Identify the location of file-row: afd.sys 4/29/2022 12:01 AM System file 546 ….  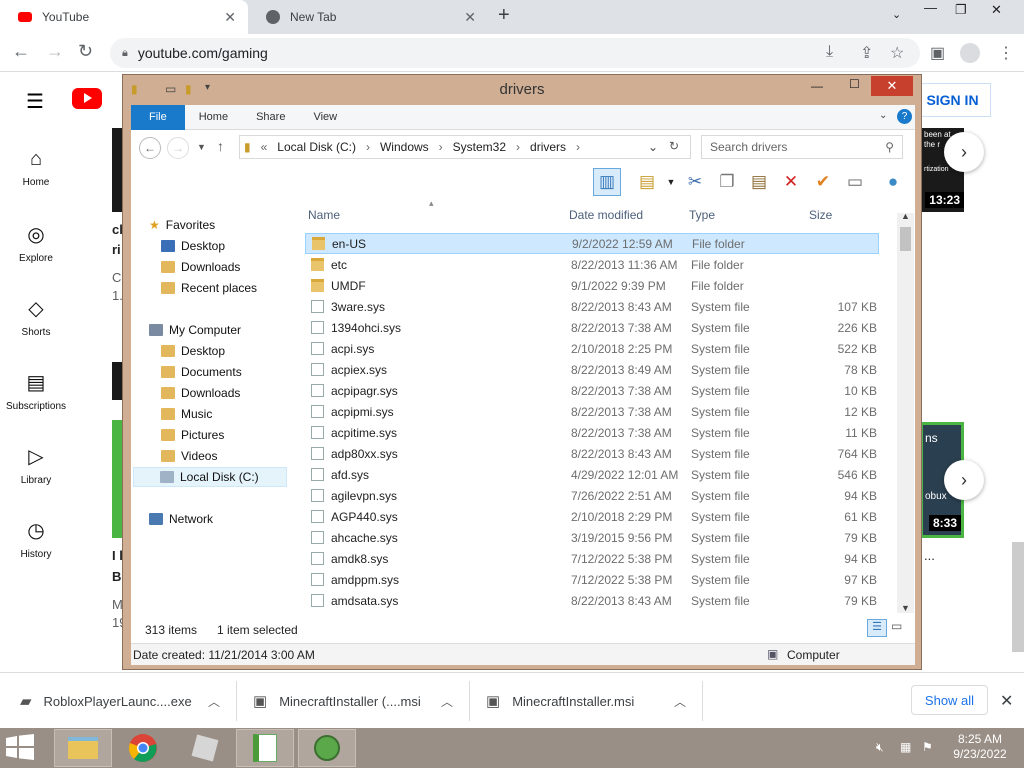
(592, 474).